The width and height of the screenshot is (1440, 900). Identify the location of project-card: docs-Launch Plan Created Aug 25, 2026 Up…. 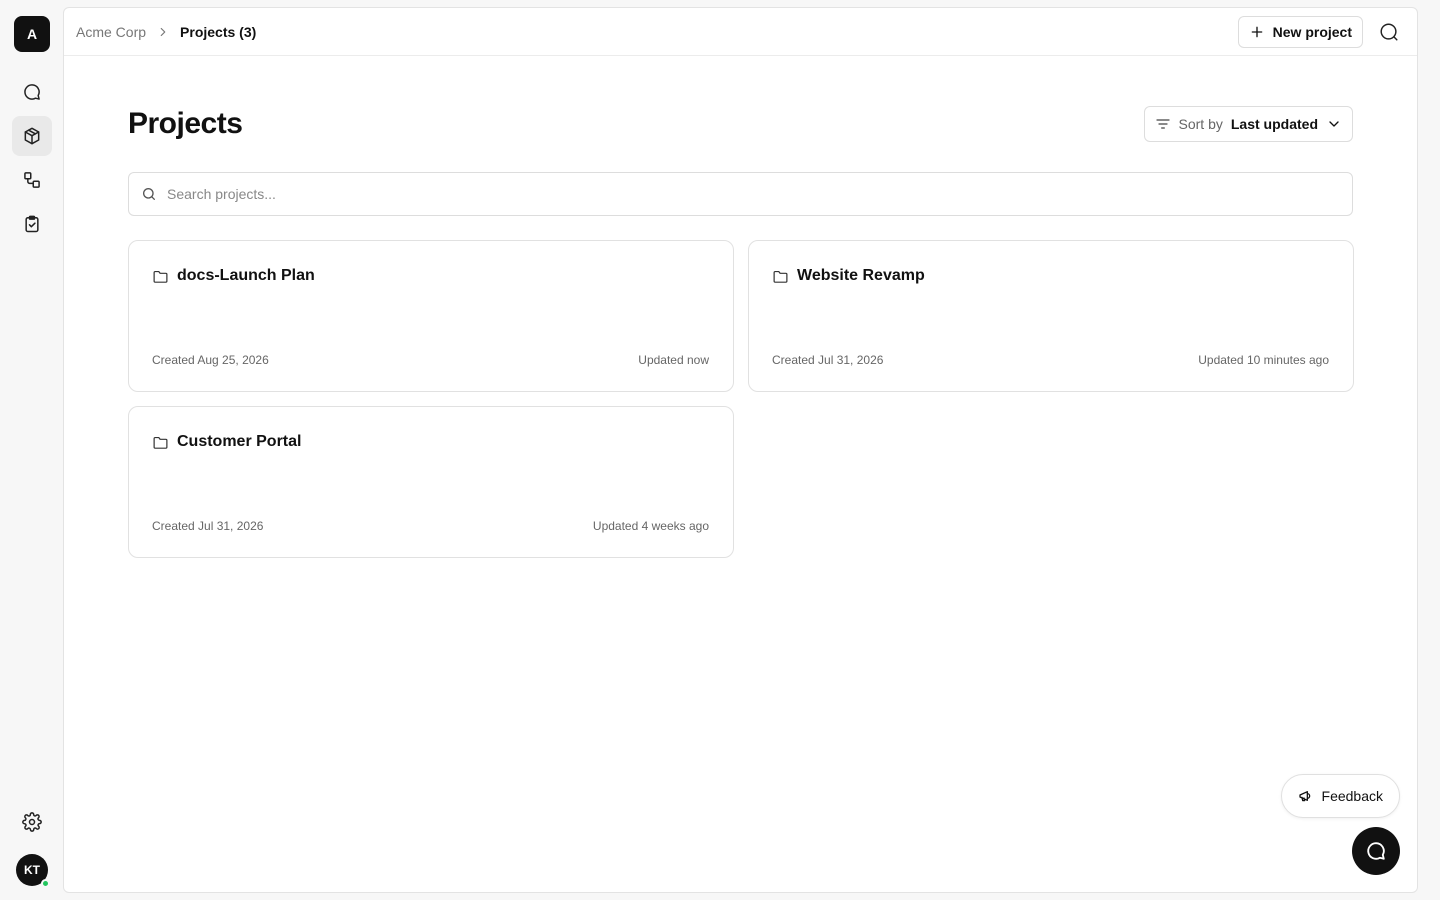
(431, 316).